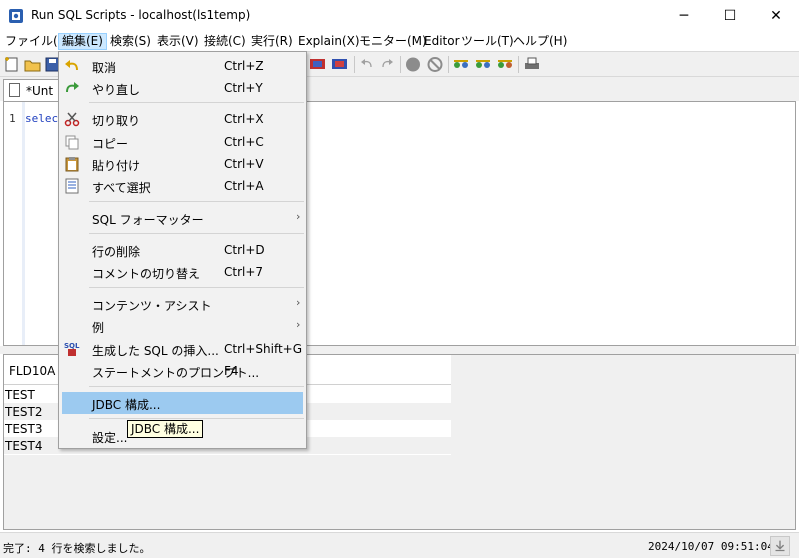  I want to click on code-margin, so click(23, 223).